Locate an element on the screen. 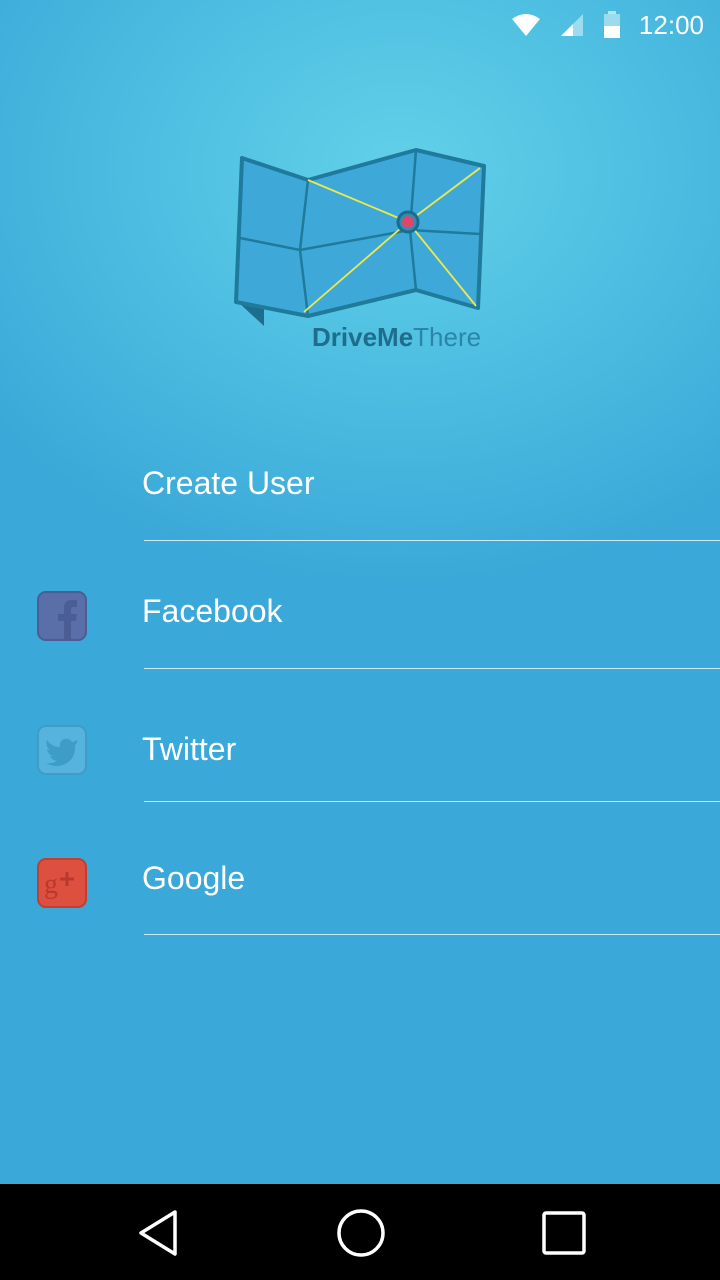 The height and width of the screenshot is (1280, 720). status-icons: 12:00 is located at coordinates (607, 25).